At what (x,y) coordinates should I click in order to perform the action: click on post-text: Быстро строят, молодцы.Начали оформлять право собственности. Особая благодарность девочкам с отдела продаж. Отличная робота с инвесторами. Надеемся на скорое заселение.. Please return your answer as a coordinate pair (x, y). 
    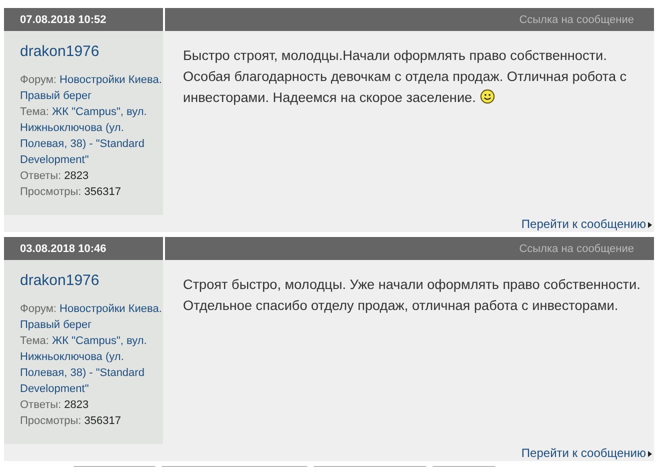
    Looking at the image, I should click on (405, 77).